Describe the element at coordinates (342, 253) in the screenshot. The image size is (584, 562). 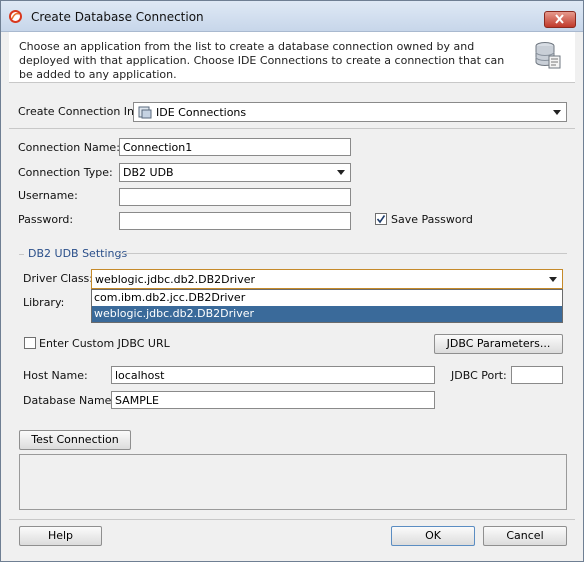
I see `group-line` at that location.